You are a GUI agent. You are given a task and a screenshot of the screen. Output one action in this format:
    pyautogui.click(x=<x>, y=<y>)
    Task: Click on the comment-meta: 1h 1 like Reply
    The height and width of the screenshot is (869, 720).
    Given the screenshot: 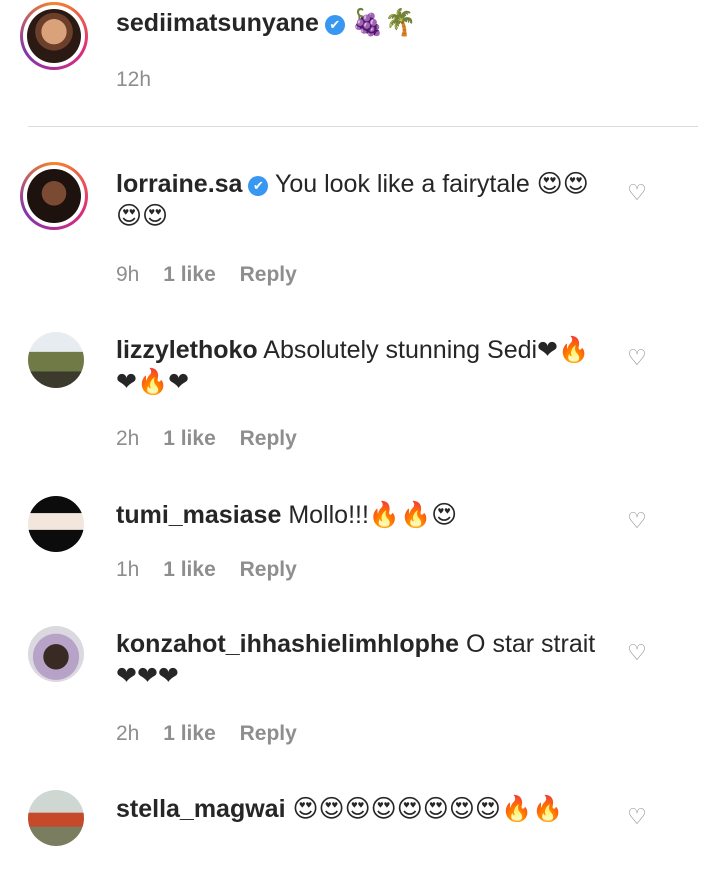 What is the action you would take?
    pyautogui.click(x=215, y=570)
    